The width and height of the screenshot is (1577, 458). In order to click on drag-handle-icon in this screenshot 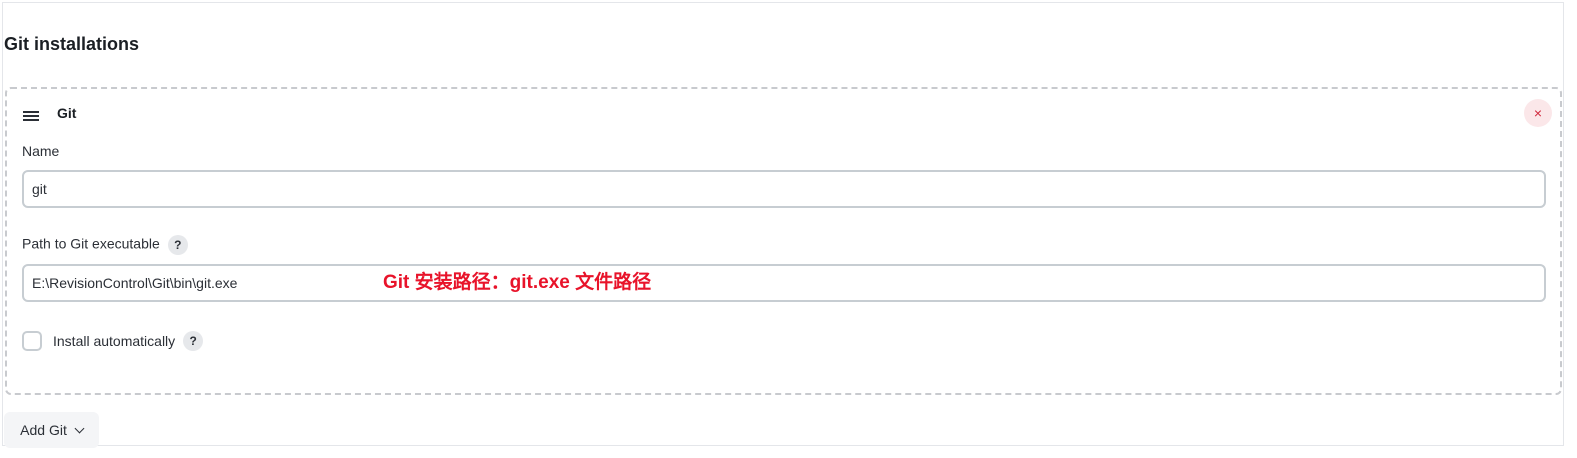, I will do `click(31, 117)`.